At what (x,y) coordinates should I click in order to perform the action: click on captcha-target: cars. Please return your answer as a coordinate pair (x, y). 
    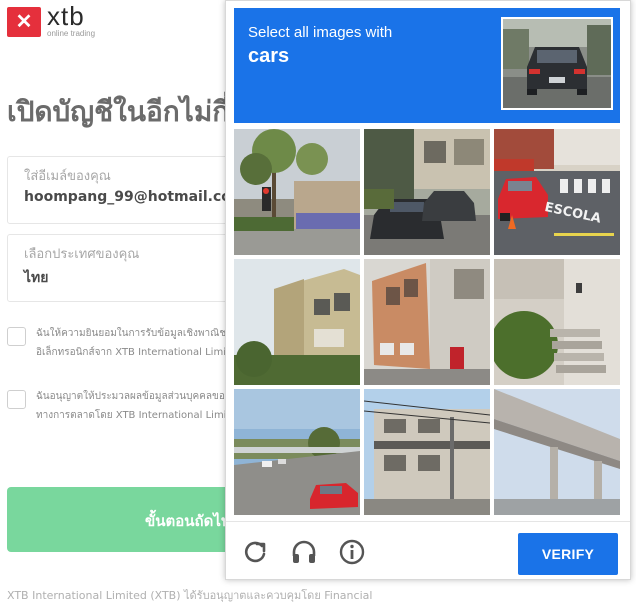
    Looking at the image, I should click on (269, 56).